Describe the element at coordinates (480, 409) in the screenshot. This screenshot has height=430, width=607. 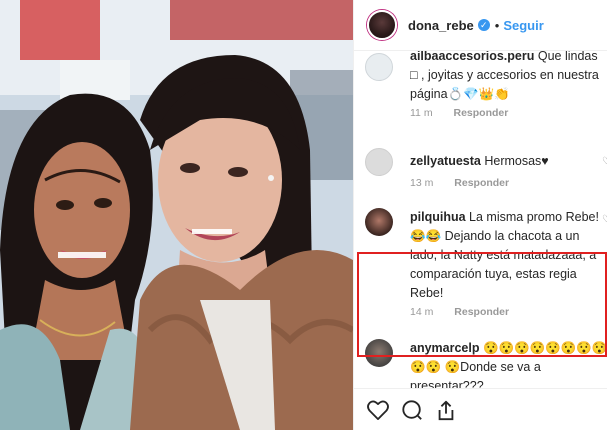
I see `post-actions-bar` at that location.